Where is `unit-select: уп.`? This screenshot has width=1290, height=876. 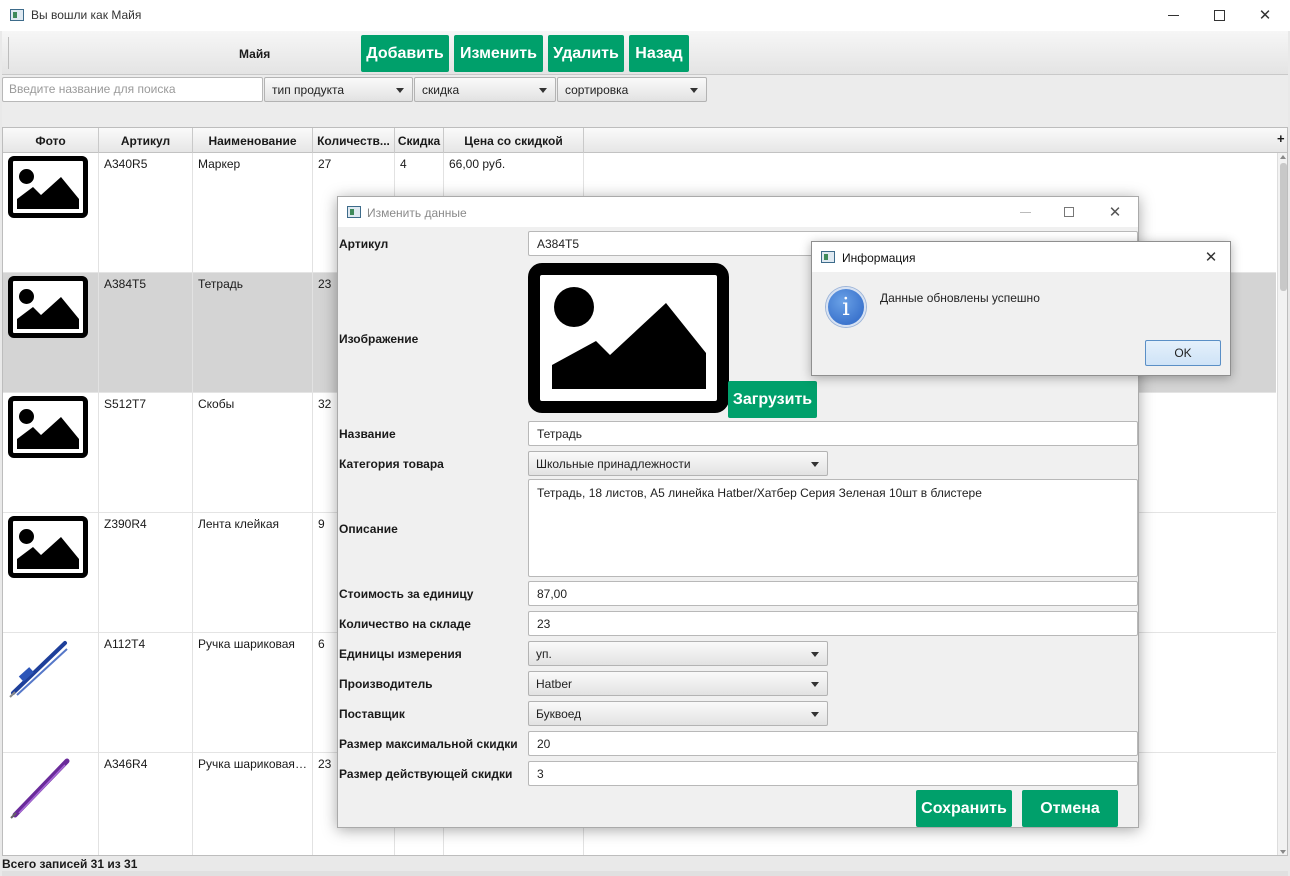 unit-select: уп. is located at coordinates (678, 653).